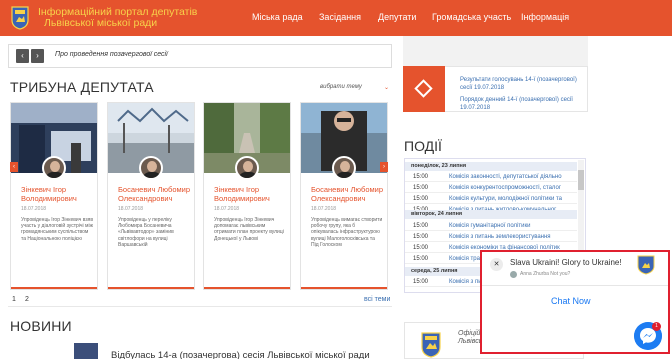 This screenshot has width=672, height=359. I want to click on chevron-left-icon: ‹, so click(22, 56).